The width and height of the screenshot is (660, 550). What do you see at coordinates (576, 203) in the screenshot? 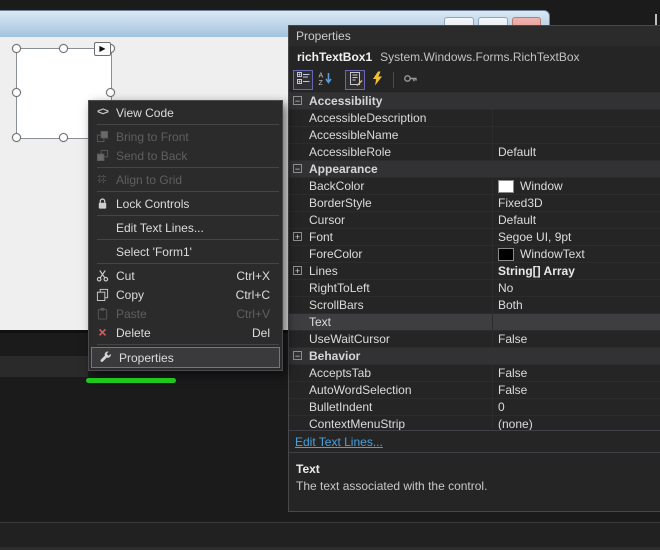
I see `property-value: Fixed3D` at bounding box center [576, 203].